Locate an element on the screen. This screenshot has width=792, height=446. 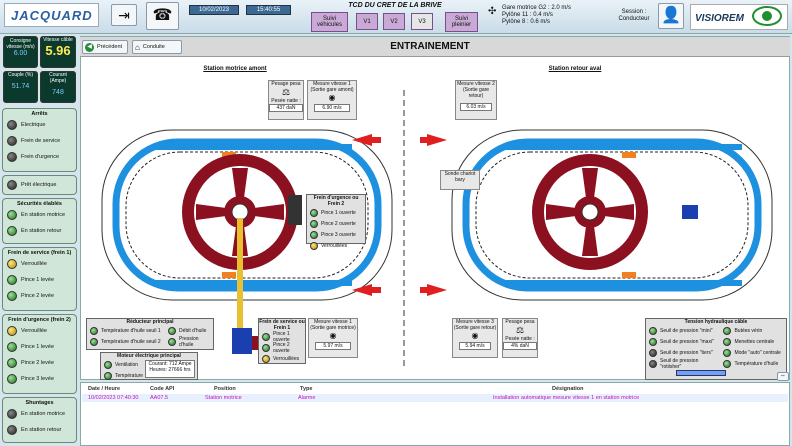
r-t2: Température d'huile seuil 2 is located at coordinates (126, 341).